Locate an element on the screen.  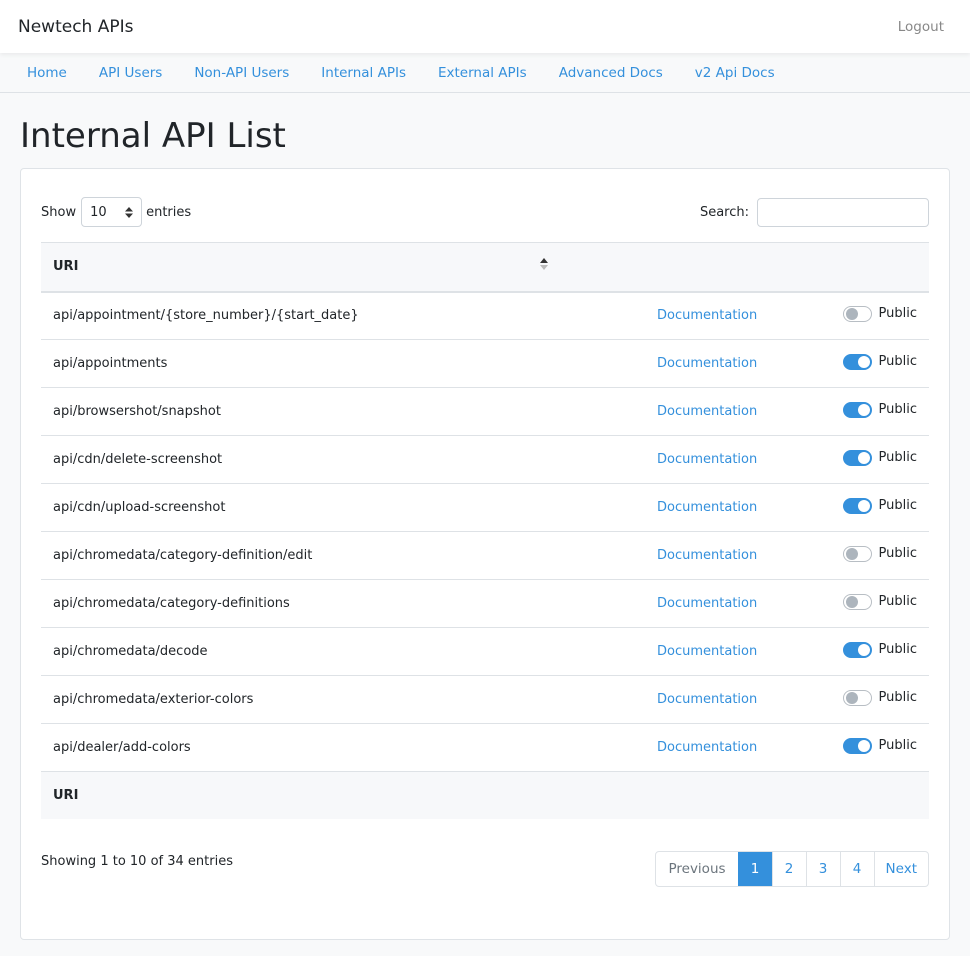
top-bar: Newtech APIs Logout is located at coordinates (485, 26).